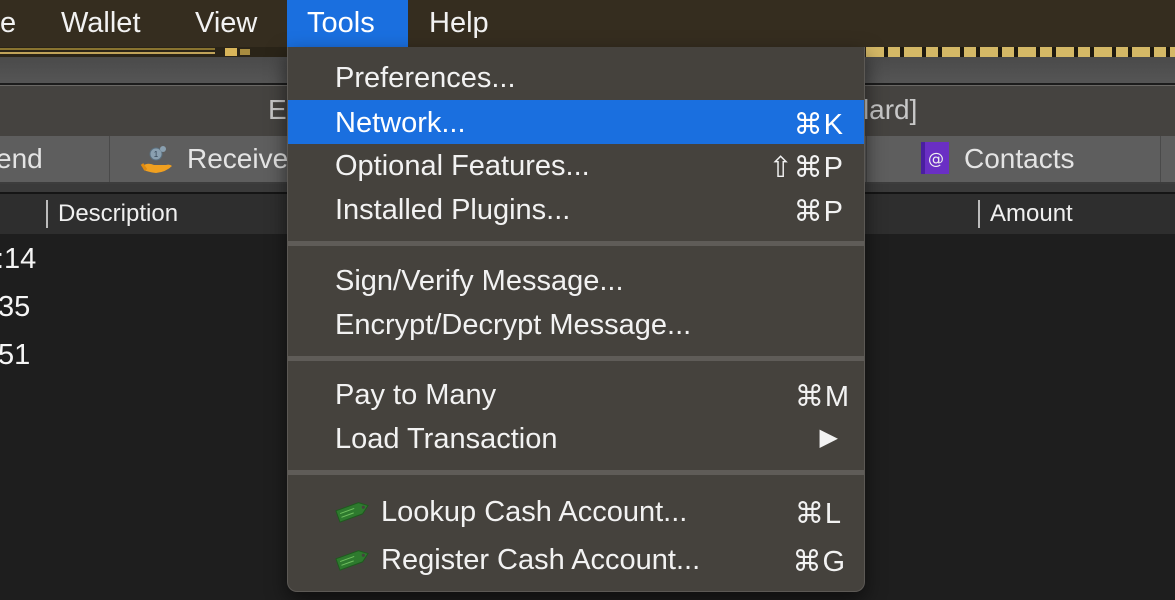  What do you see at coordinates (1020, 52) in the screenshot?
I see `border-pattern` at bounding box center [1020, 52].